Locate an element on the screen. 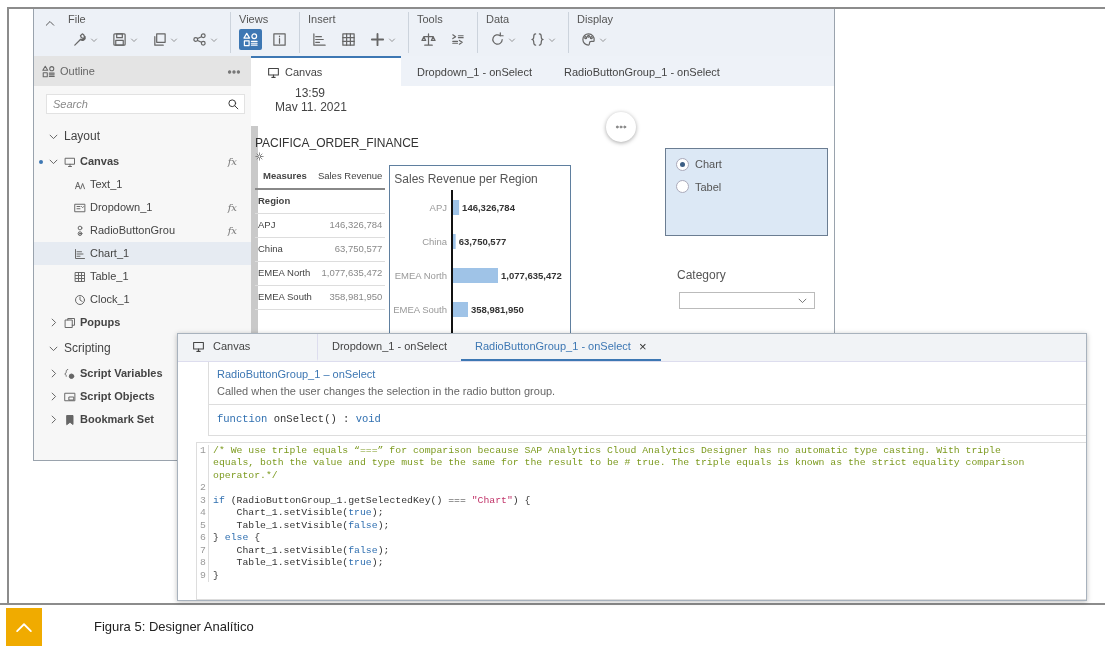 The image size is (1105, 648). dropdown-icon is located at coordinates (80, 207).